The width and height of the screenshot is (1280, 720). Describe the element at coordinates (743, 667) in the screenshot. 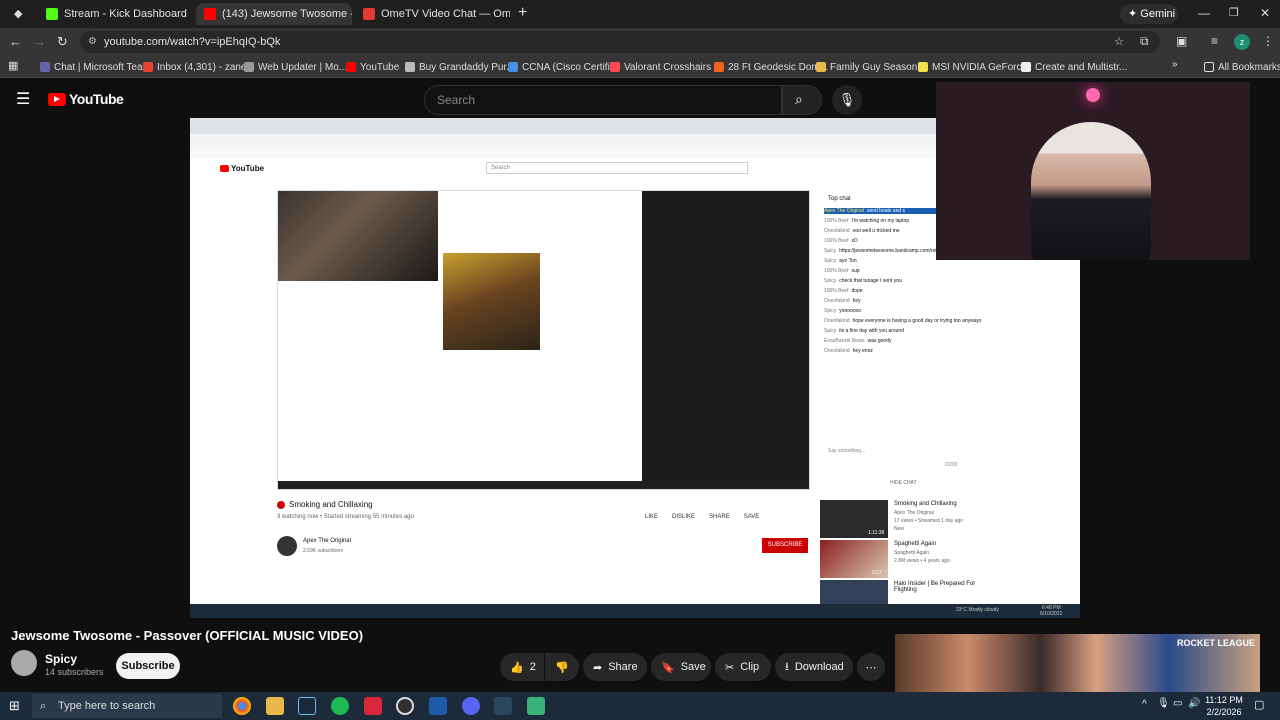

I see `clip-button: ✂ Clip` at that location.